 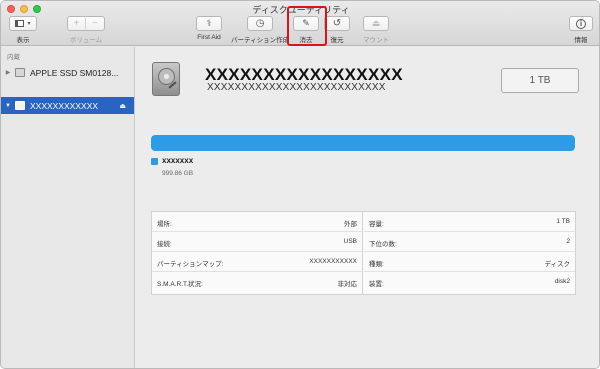 What do you see at coordinates (307, 26) in the screenshot?
I see `erase-highlight-frame` at bounding box center [307, 26].